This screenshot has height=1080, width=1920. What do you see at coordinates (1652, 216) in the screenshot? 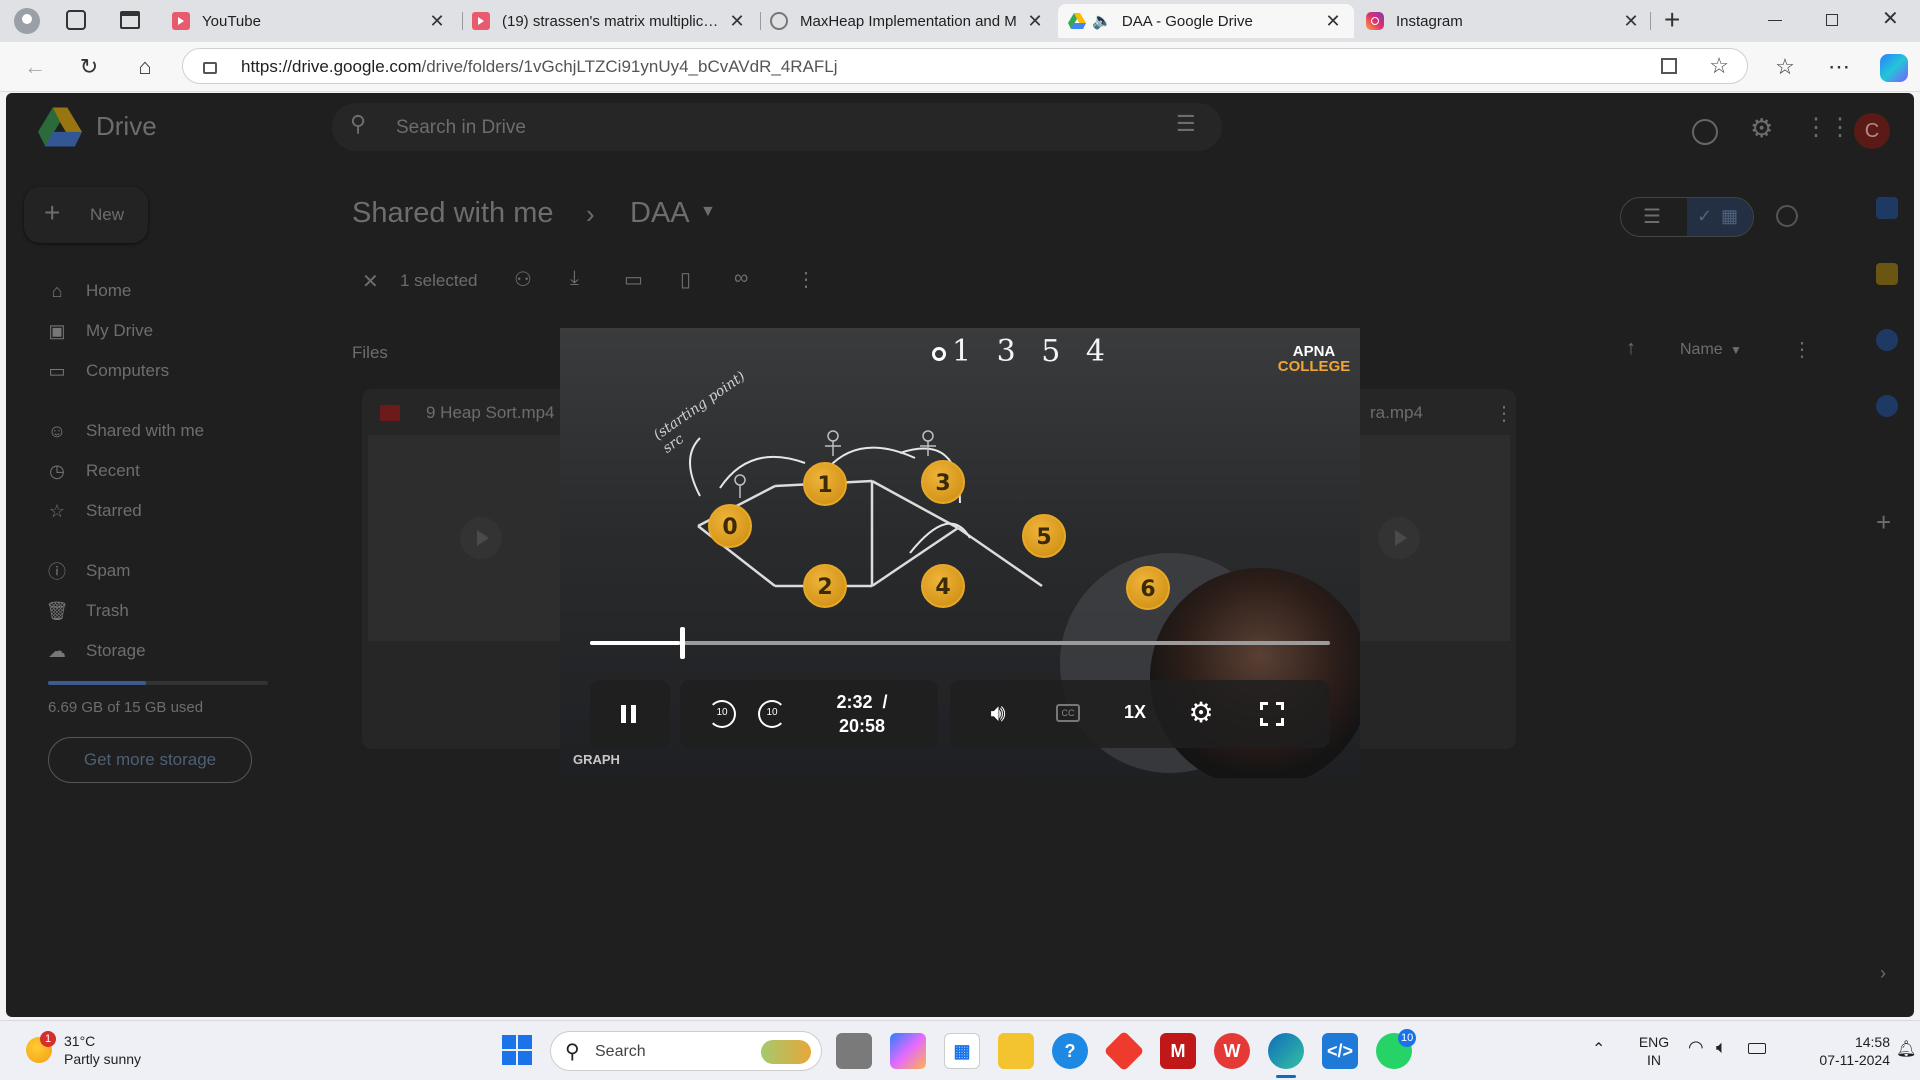
I see `list-view-icon: ☰` at bounding box center [1652, 216].